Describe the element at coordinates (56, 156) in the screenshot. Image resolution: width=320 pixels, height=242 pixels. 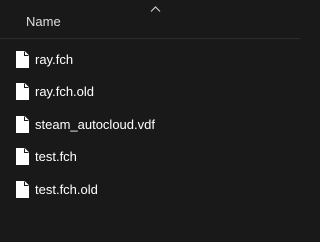
I see `file-name: test.fch` at that location.